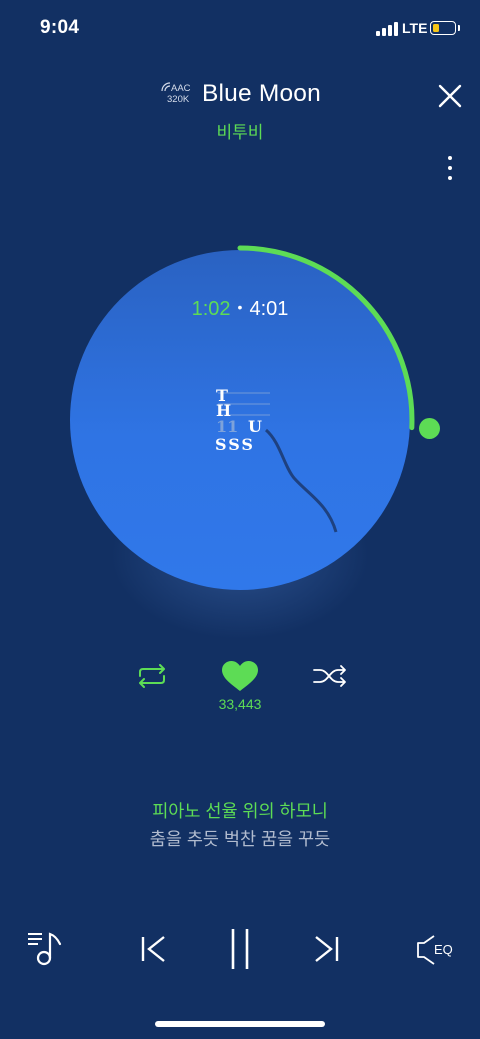 This screenshot has width=480, height=1039. I want to click on like-button, so click(240, 676).